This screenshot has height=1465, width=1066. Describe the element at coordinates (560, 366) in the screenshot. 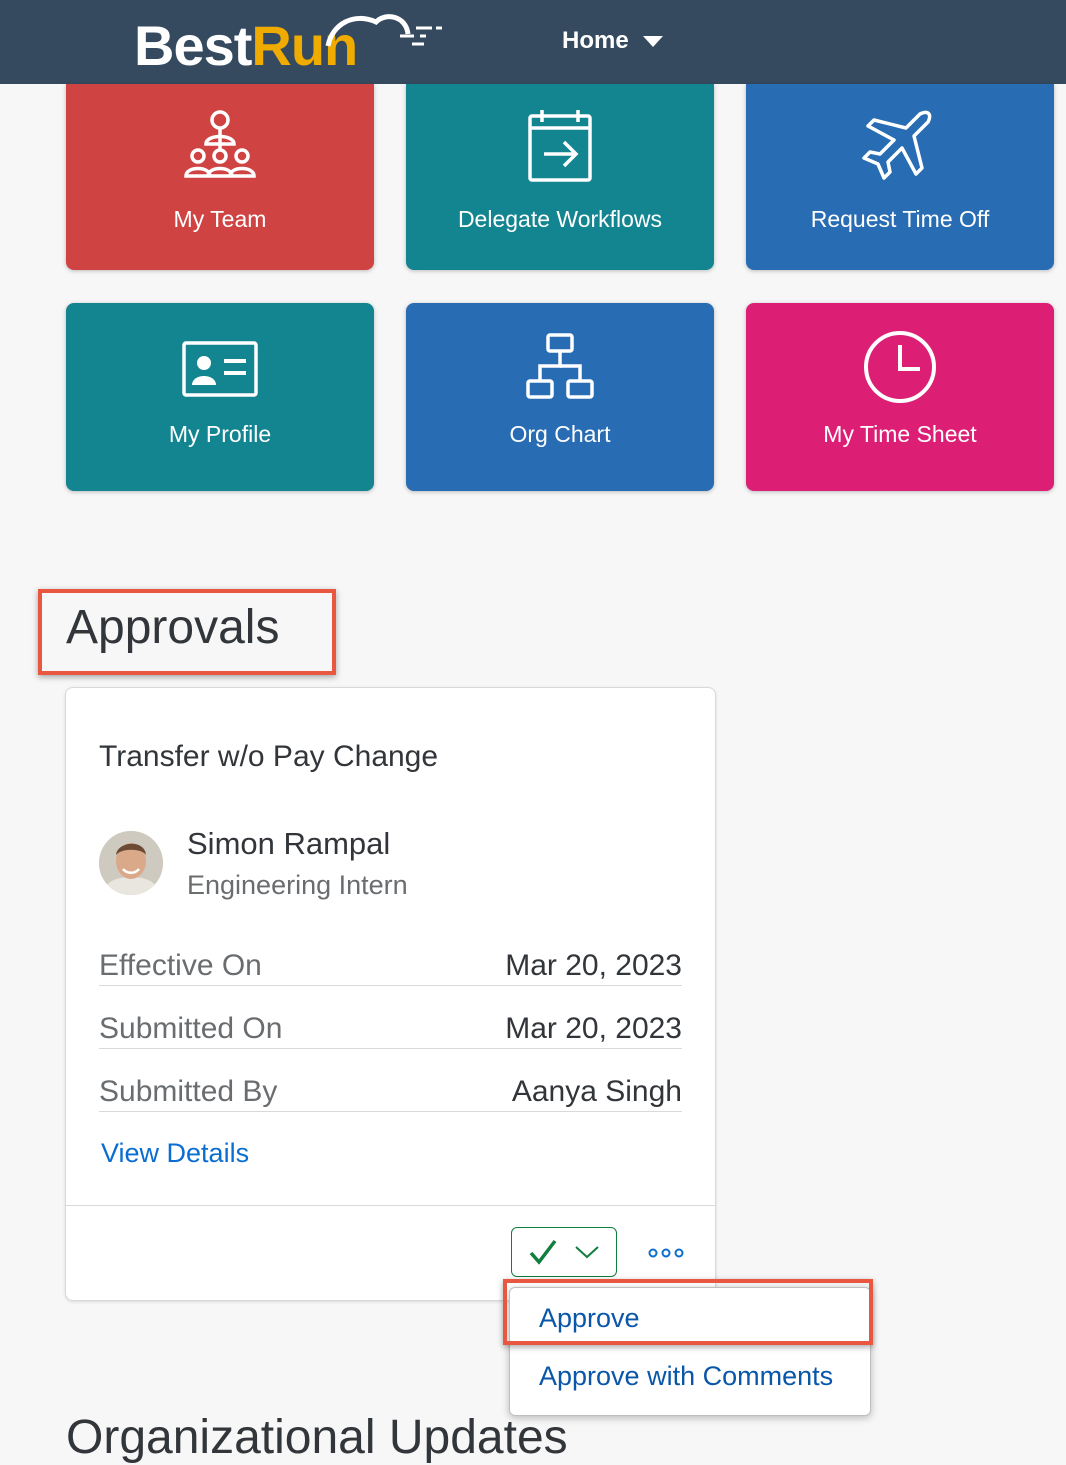

I see `org-chart-icon` at that location.